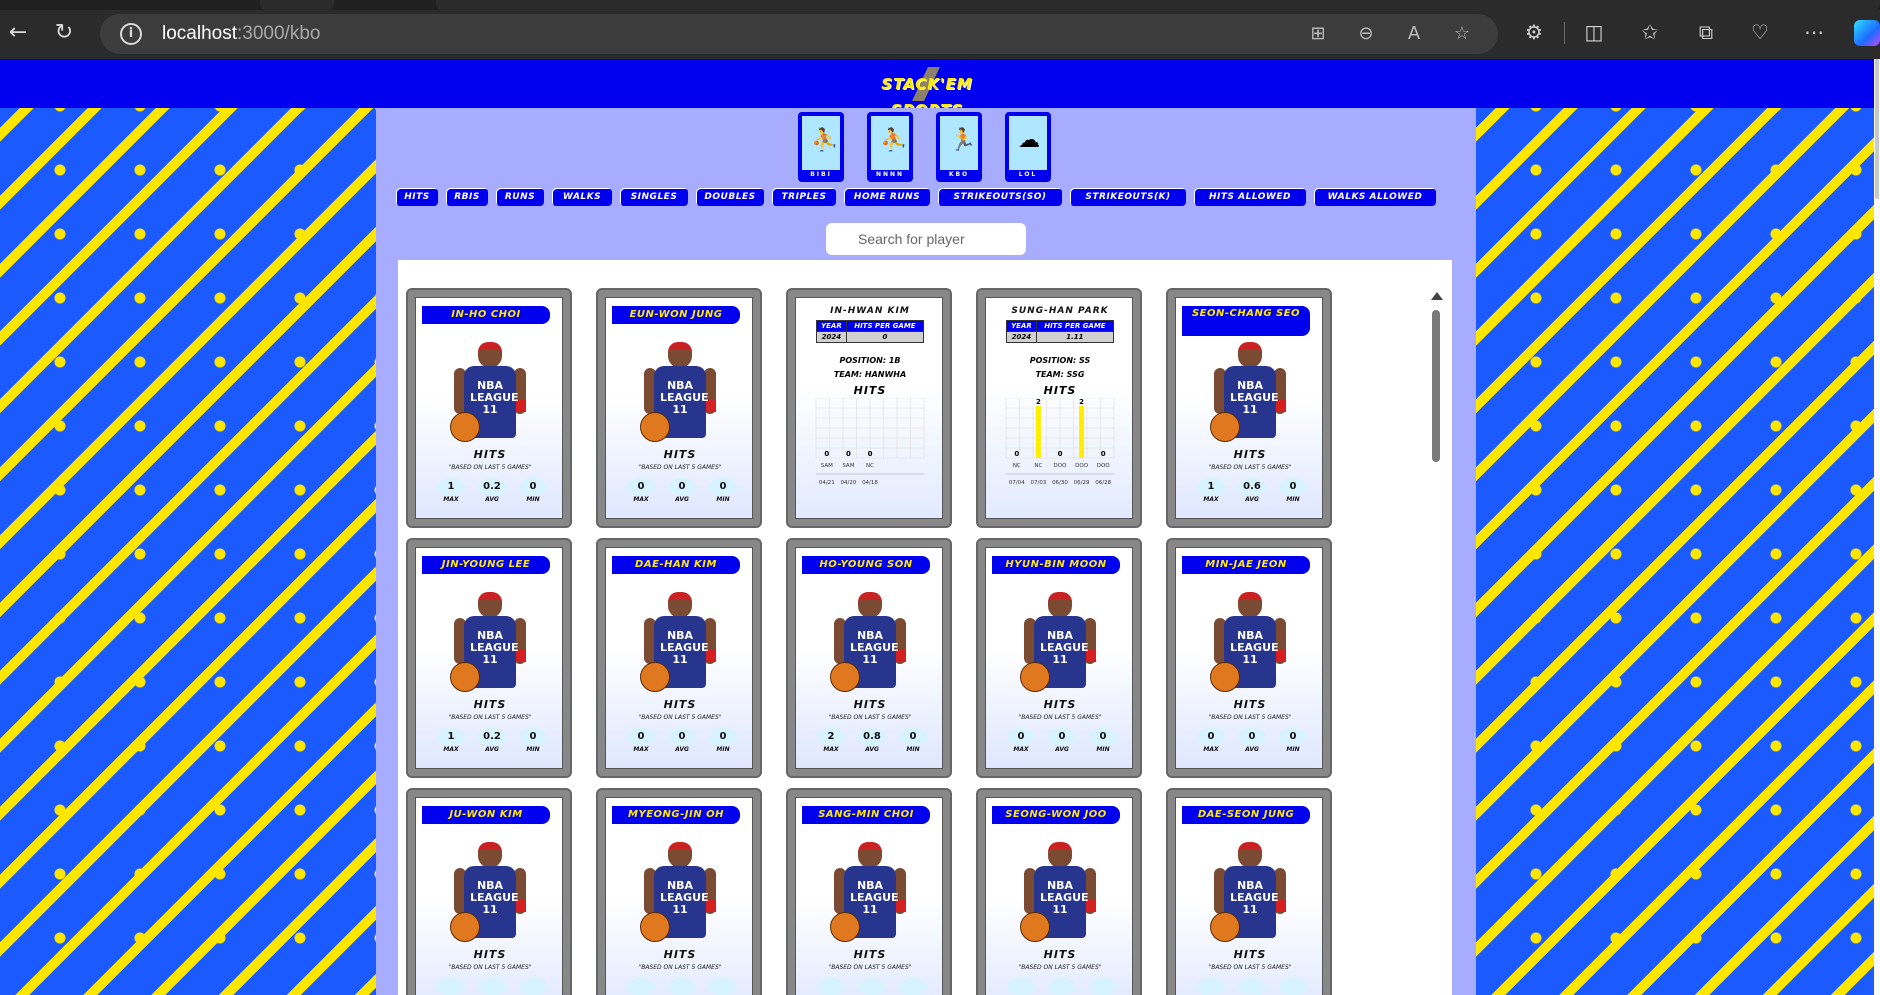  I want to click on stat-avg: 0 AVG, so click(682, 491).